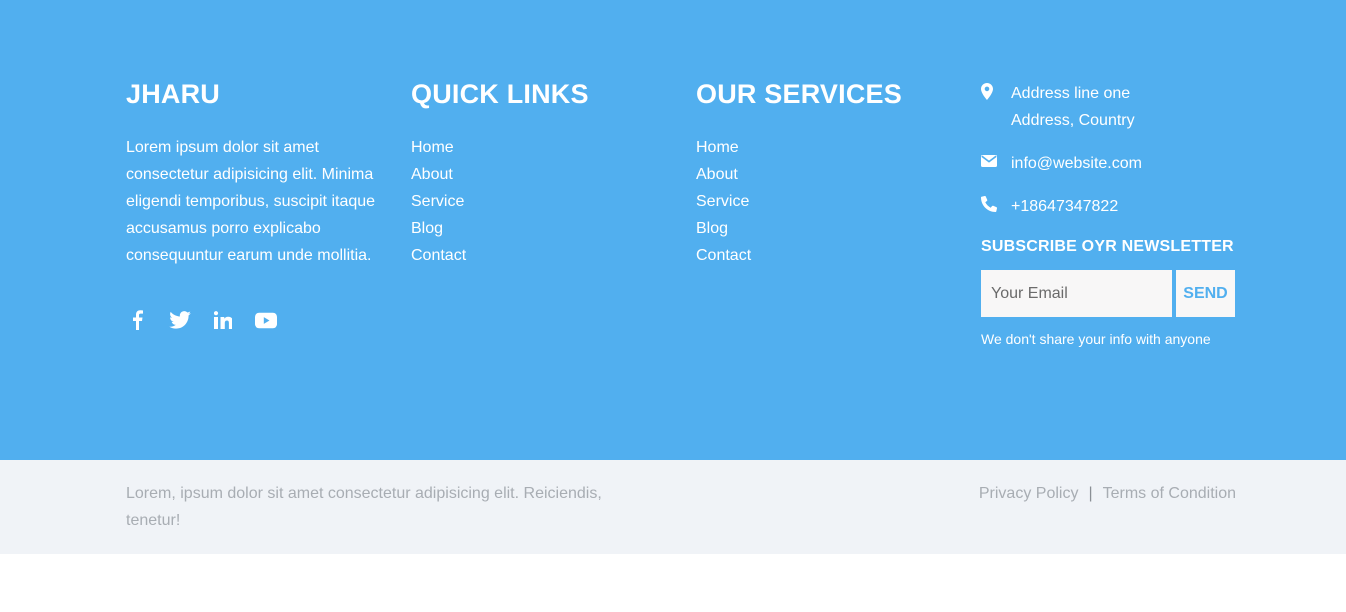 The height and width of the screenshot is (612, 1346). I want to click on quick-links-title: QUICK LINKS, so click(500, 94).